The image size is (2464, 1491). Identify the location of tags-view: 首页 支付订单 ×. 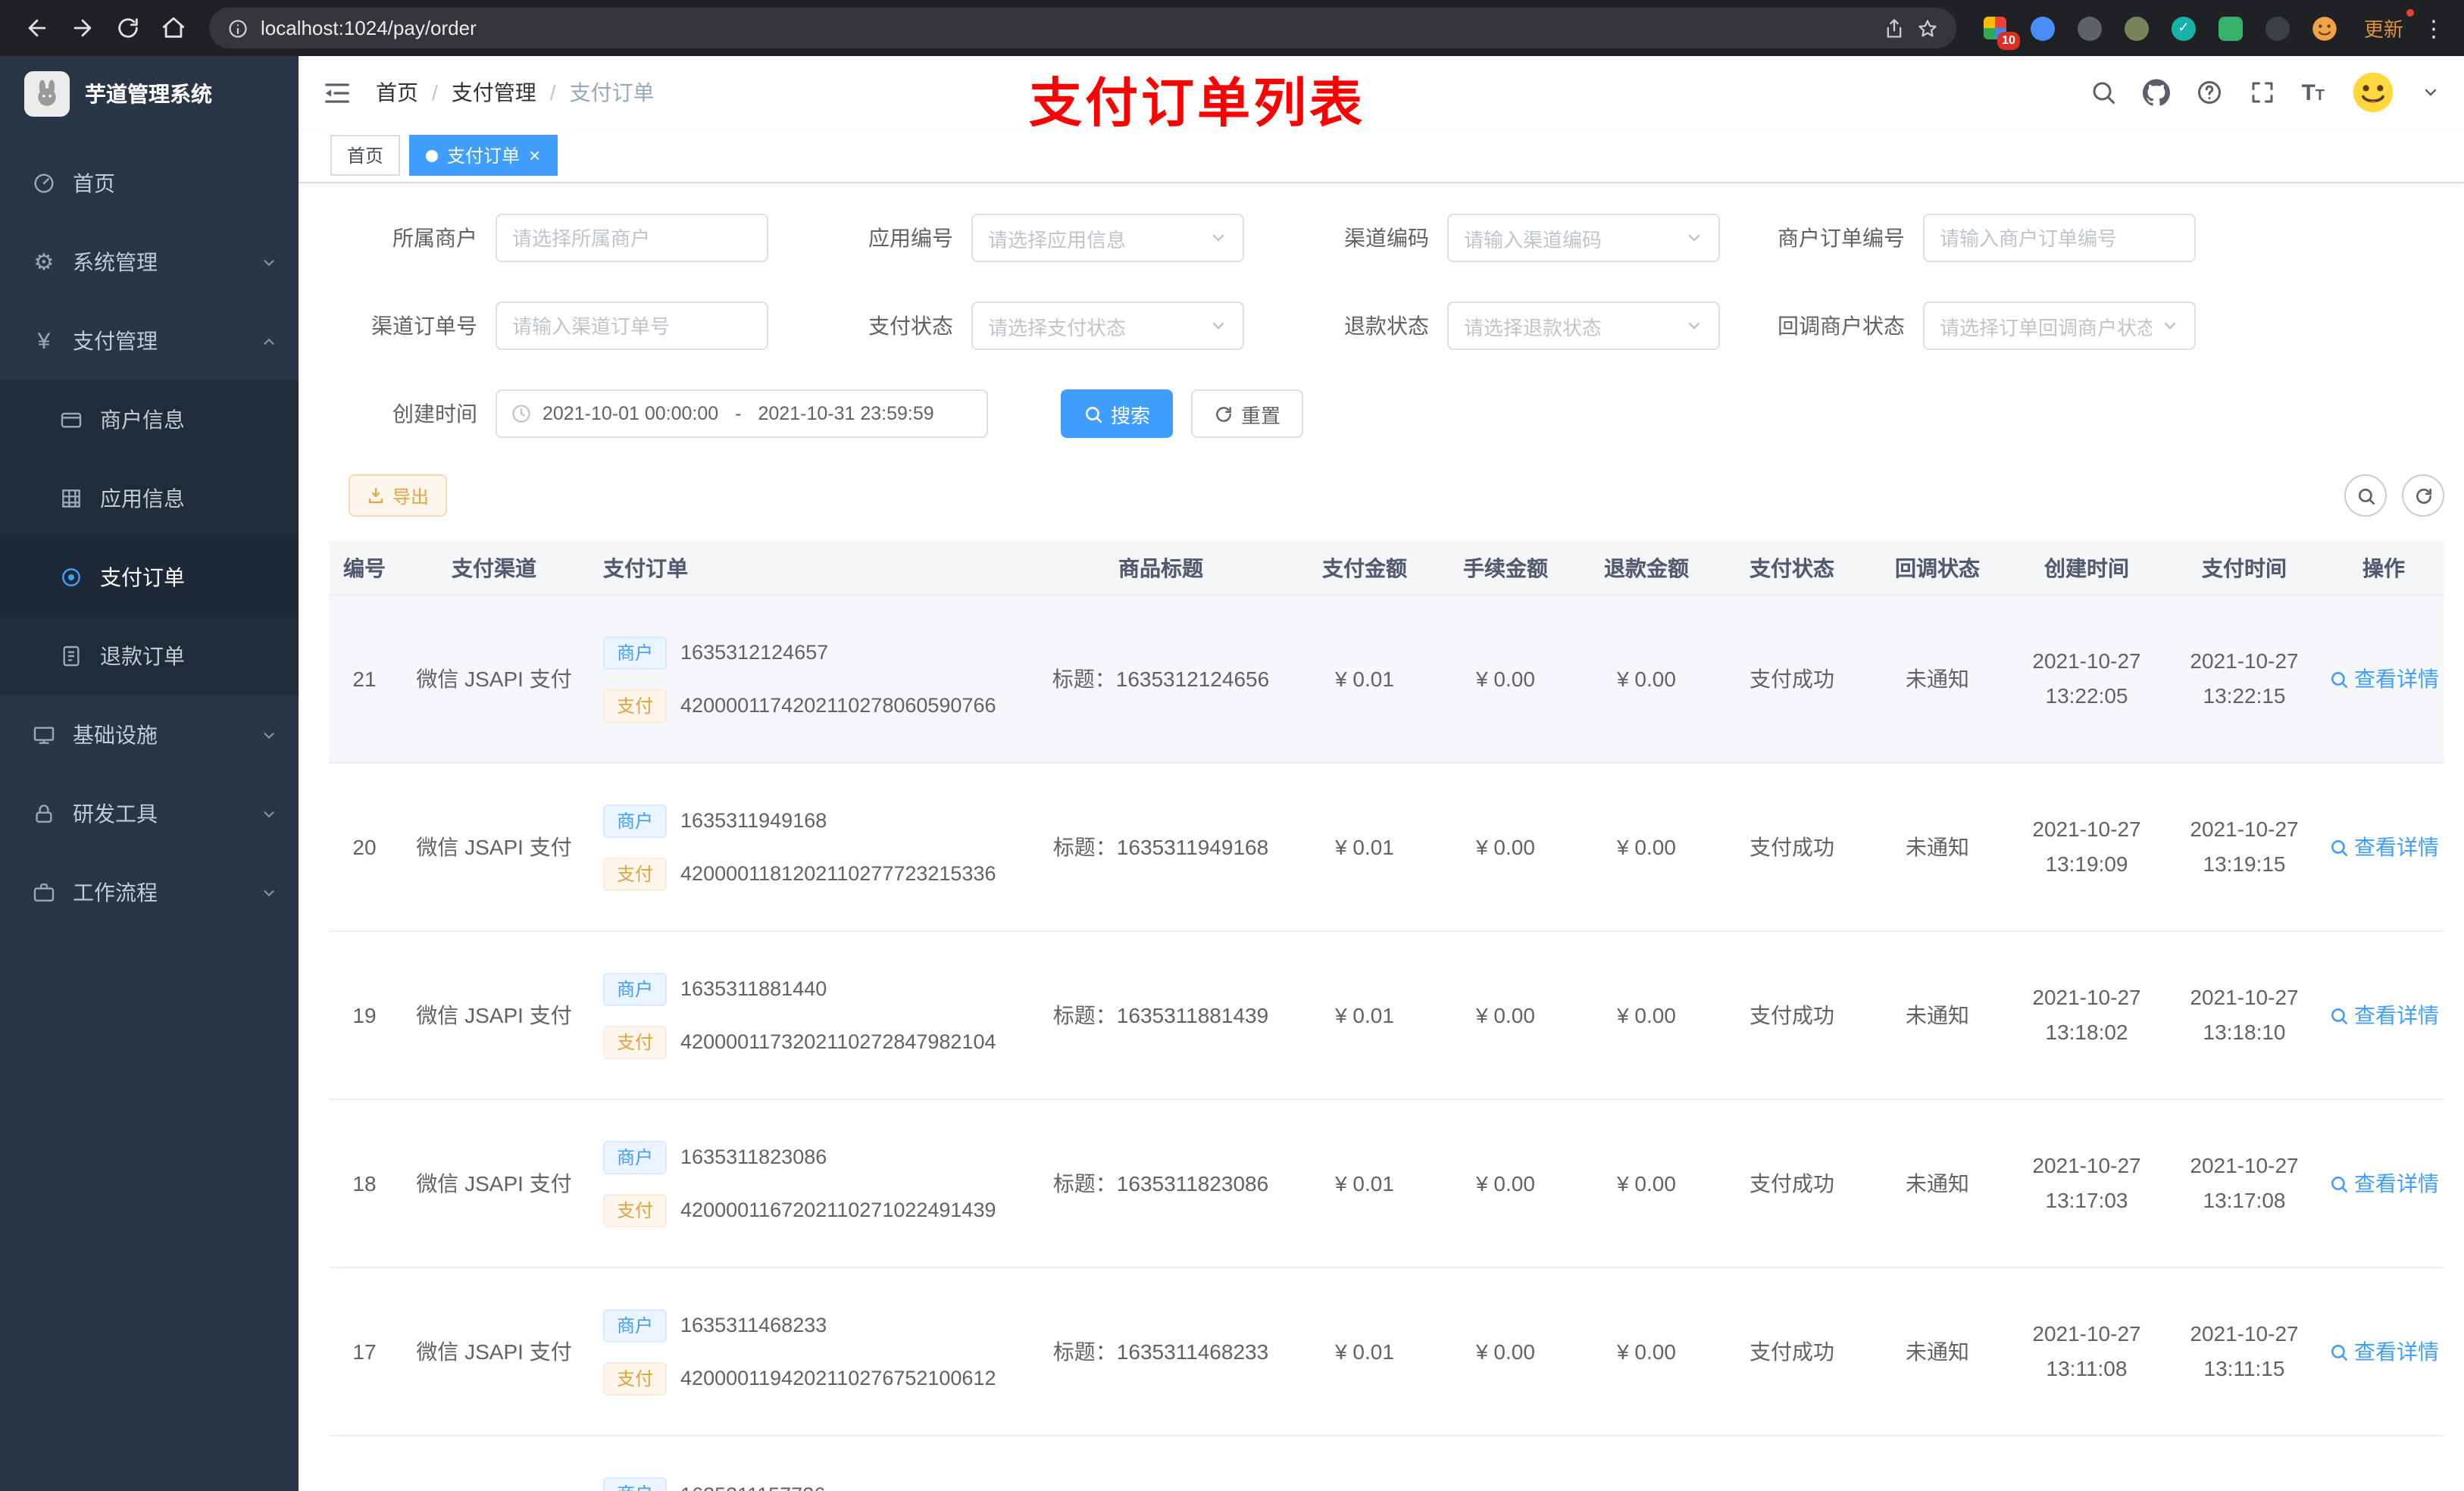
(1381, 156).